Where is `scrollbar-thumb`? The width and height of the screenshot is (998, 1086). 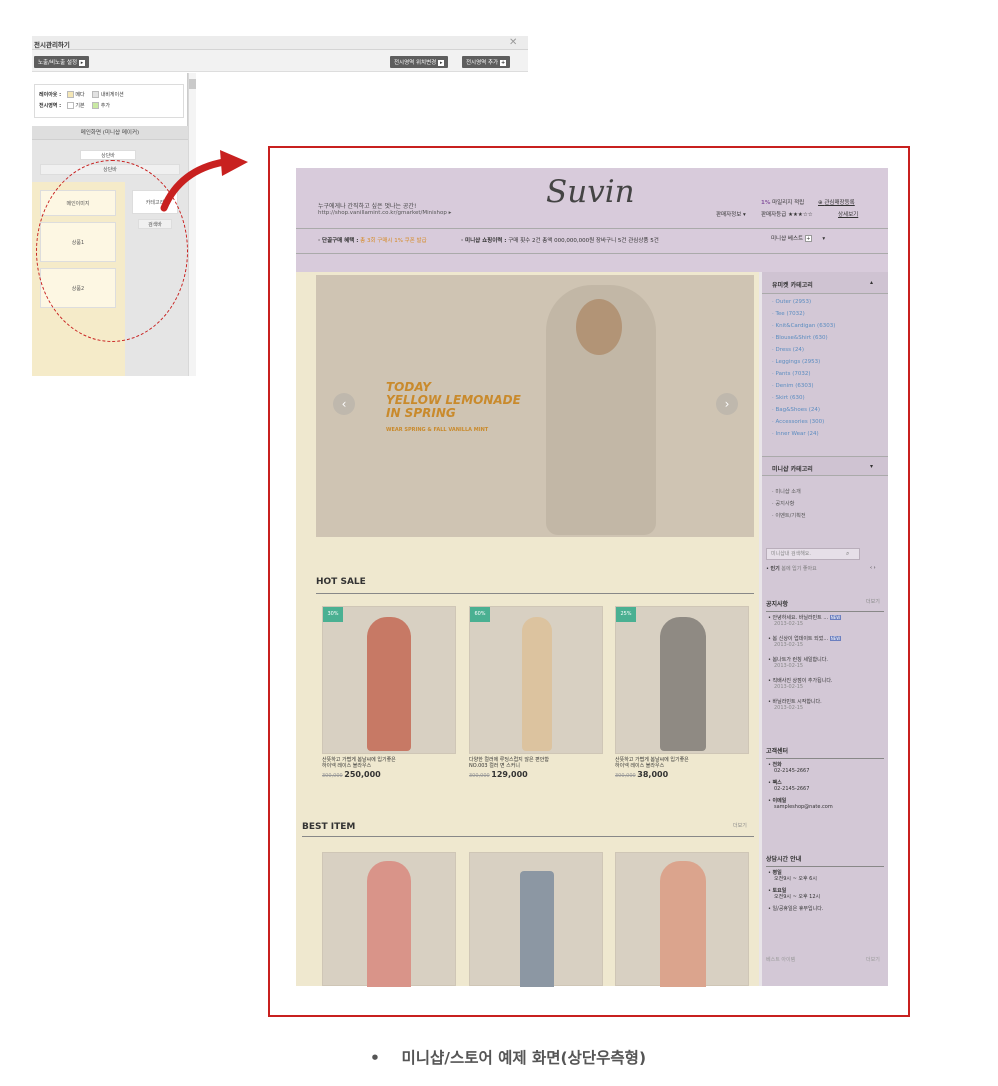
scrollbar-thumb is located at coordinates (192, 84).